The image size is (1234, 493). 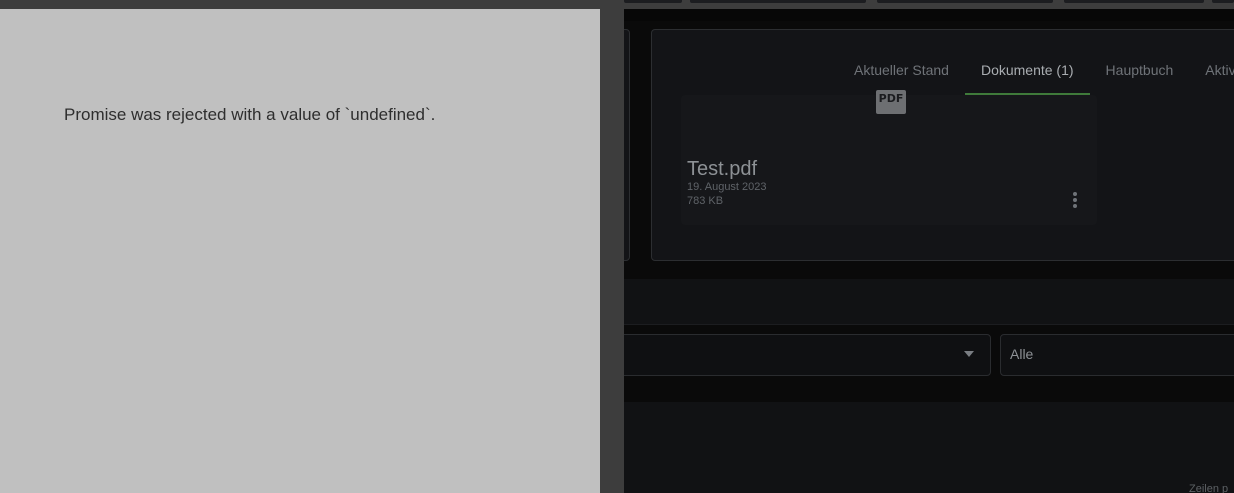 What do you see at coordinates (617, 4) in the screenshot?
I see `top-toolbar-strip` at bounding box center [617, 4].